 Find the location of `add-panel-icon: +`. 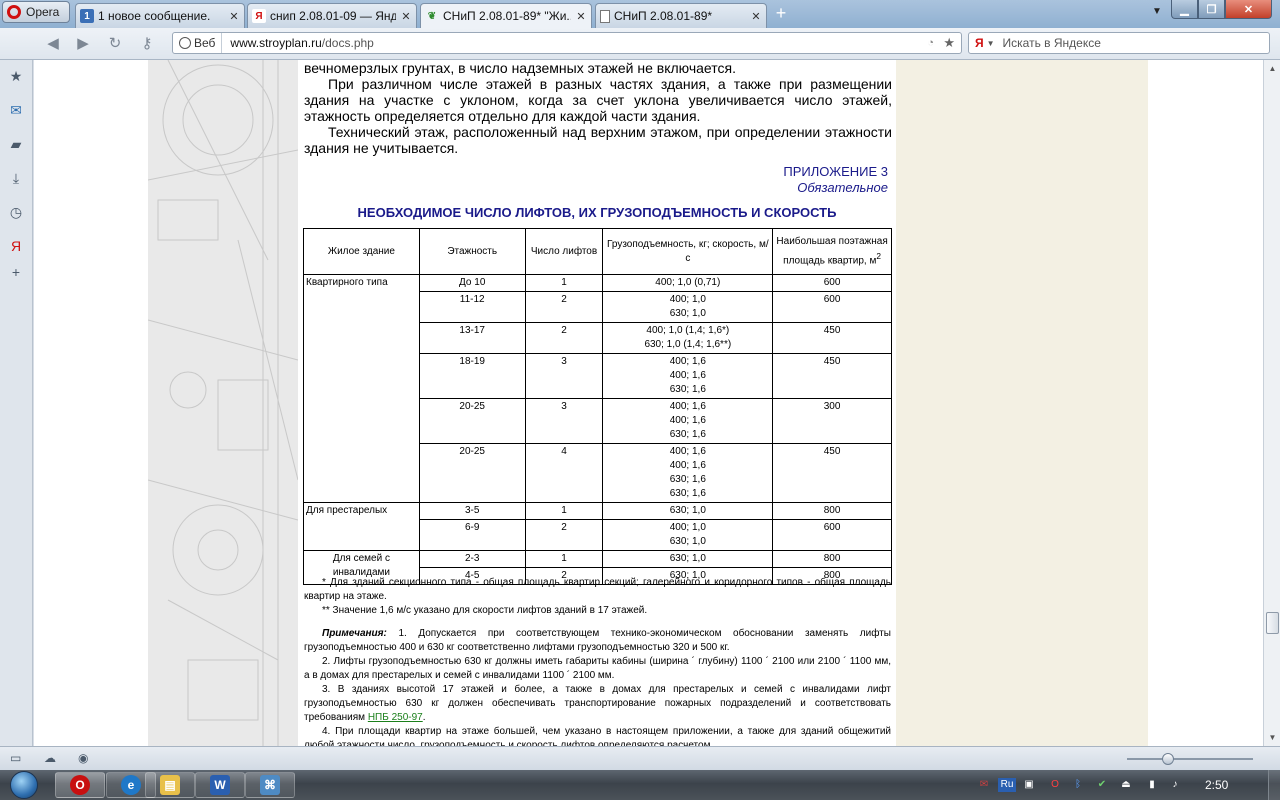

add-panel-icon: + is located at coordinates (16, 272).